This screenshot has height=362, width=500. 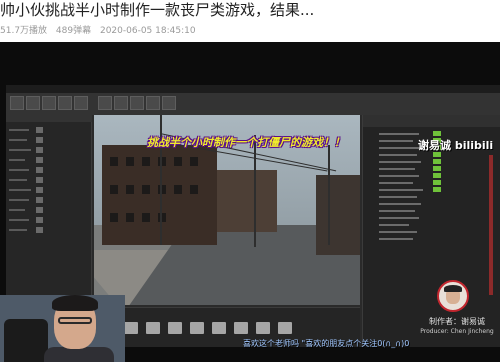 I want to click on save-icon, so click(x=17, y=103).